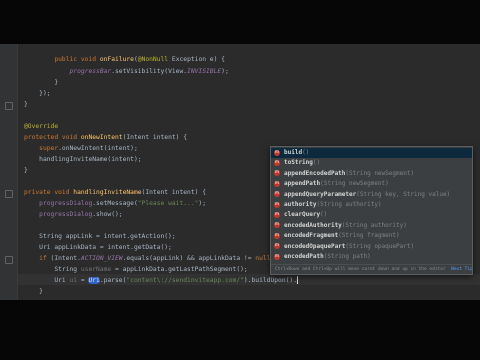 The height and width of the screenshot is (360, 480). What do you see at coordinates (81, 148) in the screenshot?
I see `code-line: super.onNewIntent(intent);` at bounding box center [81, 148].